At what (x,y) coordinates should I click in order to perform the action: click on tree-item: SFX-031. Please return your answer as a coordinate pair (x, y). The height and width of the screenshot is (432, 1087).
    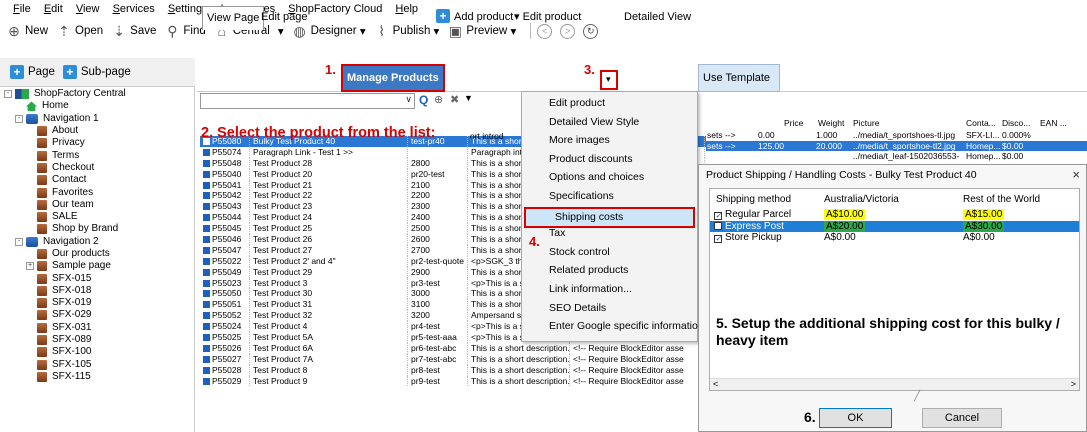
    Looking at the image, I should click on (97, 328).